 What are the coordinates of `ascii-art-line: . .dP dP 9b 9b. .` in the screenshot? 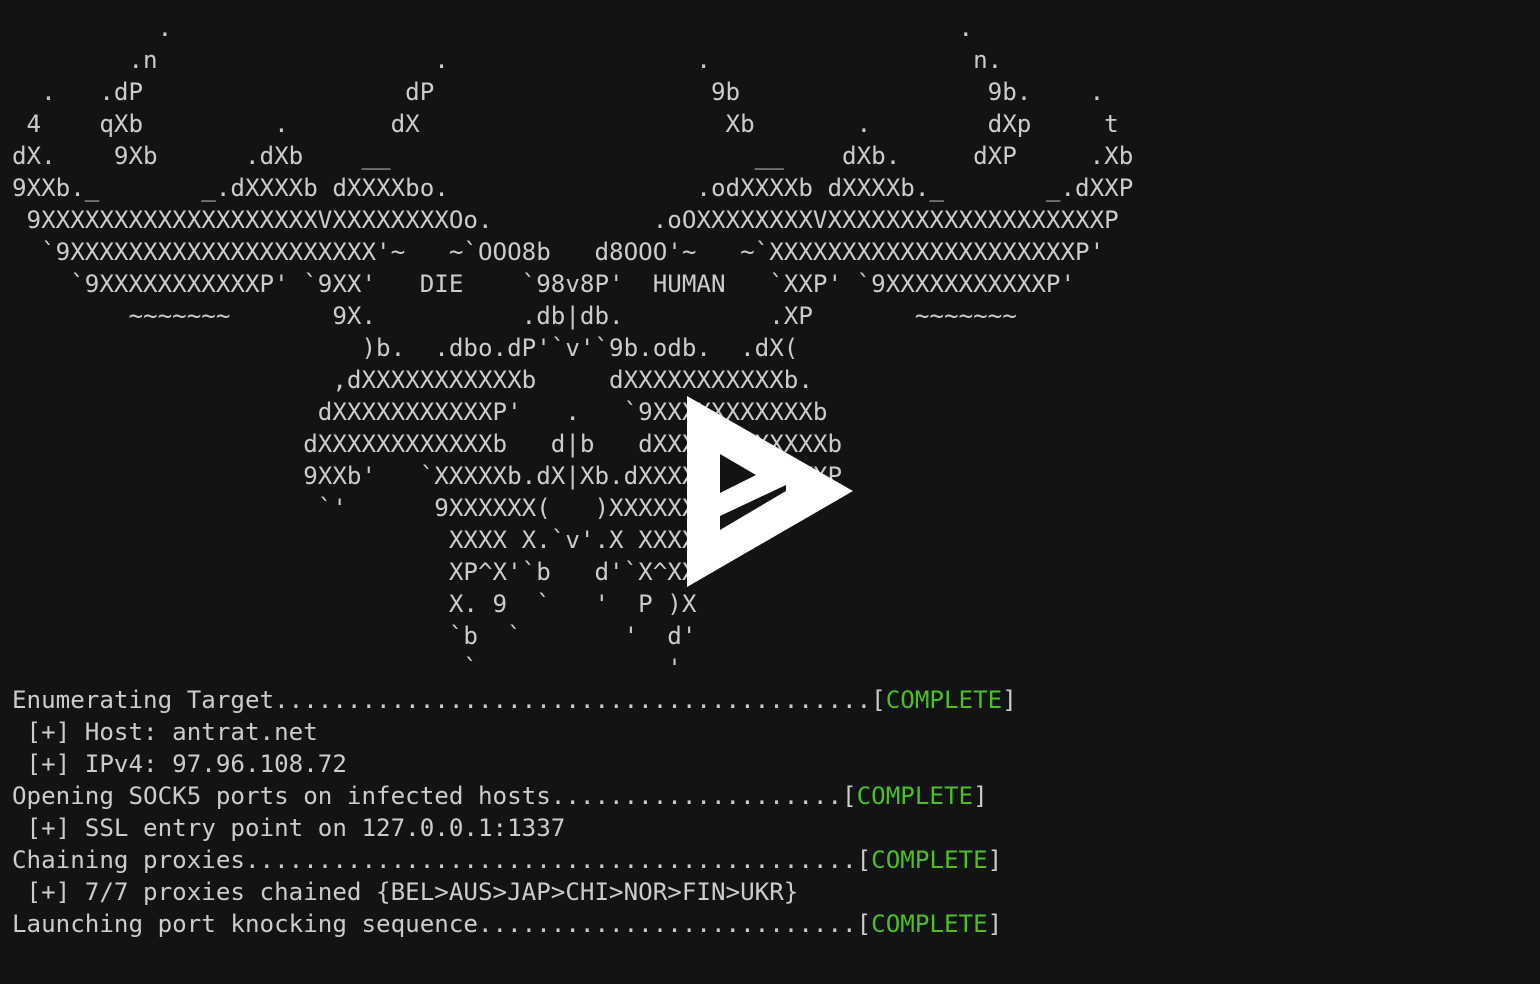 It's located at (558, 92).